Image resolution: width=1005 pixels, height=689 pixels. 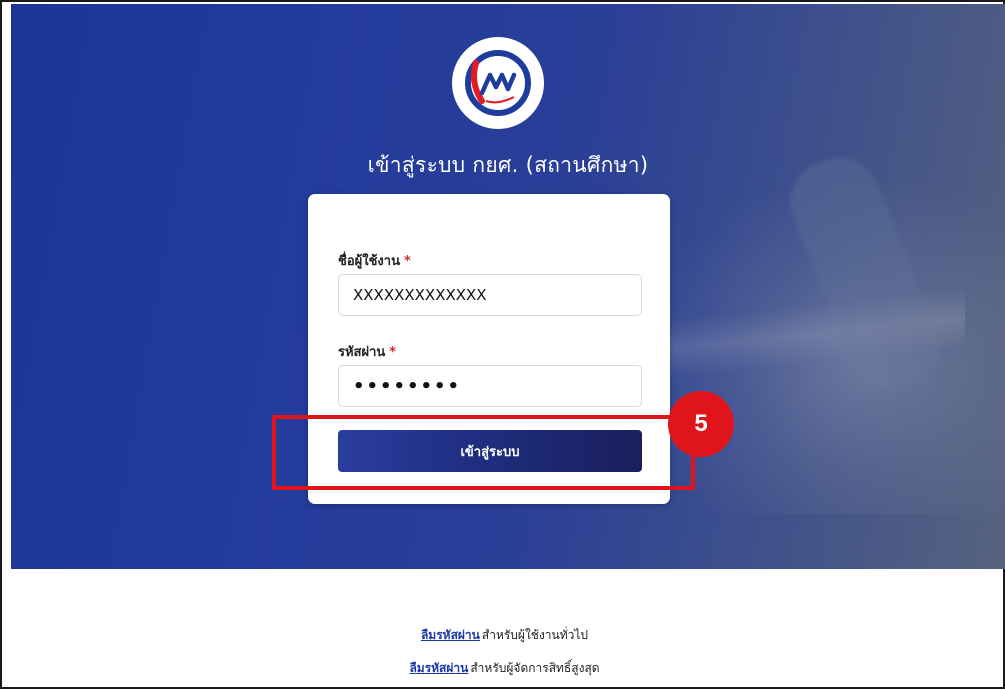 I want to click on forgot-password-admin-suffix: สำหรับผู้จัดการสิทธิ์สูงสุด, so click(x=535, y=668).